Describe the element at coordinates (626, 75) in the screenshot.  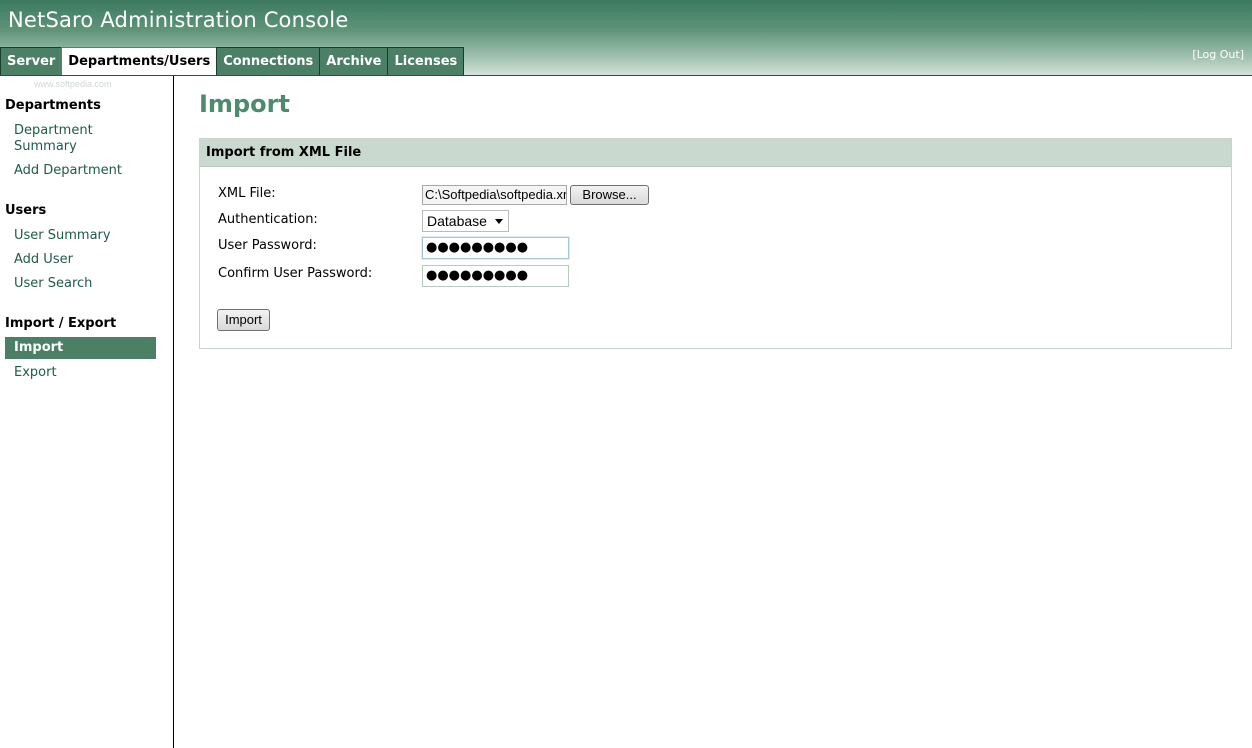
I see `header-divider` at that location.